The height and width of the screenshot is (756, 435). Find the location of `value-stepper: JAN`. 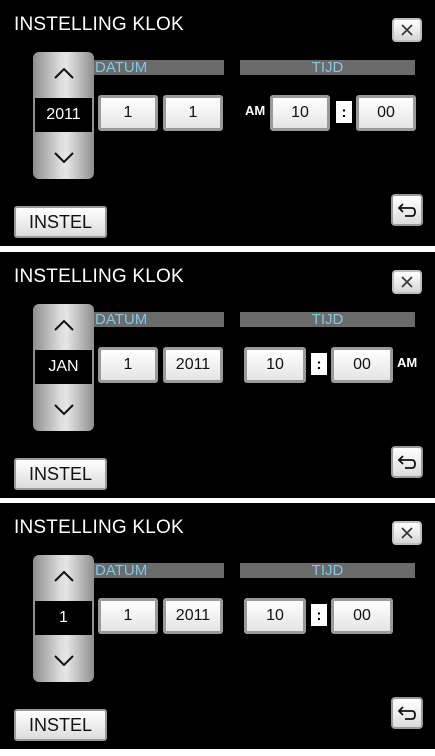

value-stepper: JAN is located at coordinates (63, 367).